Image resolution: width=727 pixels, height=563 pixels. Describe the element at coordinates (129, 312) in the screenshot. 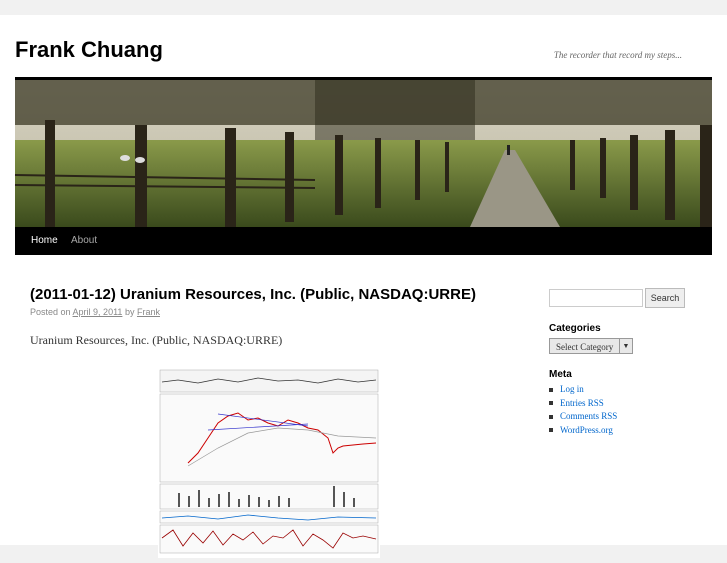

I see `by-label: by` at that location.